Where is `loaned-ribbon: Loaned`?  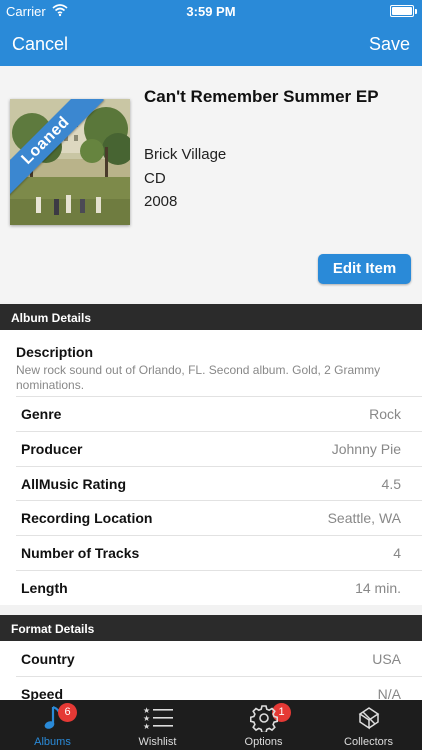
loaned-ribbon: Loaned is located at coordinates (65, 154).